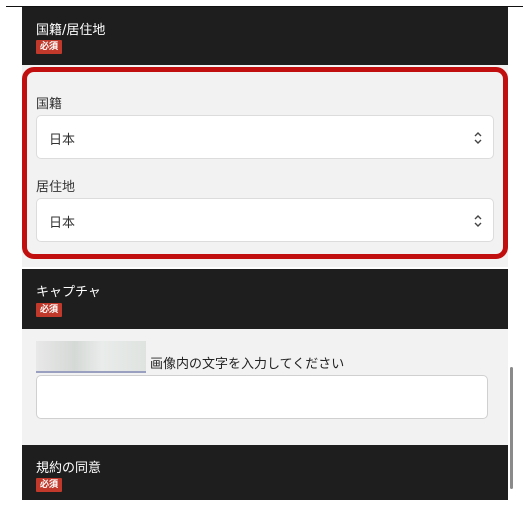  What do you see at coordinates (68, 292) in the screenshot?
I see `captcha-section-title: キャプチャ` at bounding box center [68, 292].